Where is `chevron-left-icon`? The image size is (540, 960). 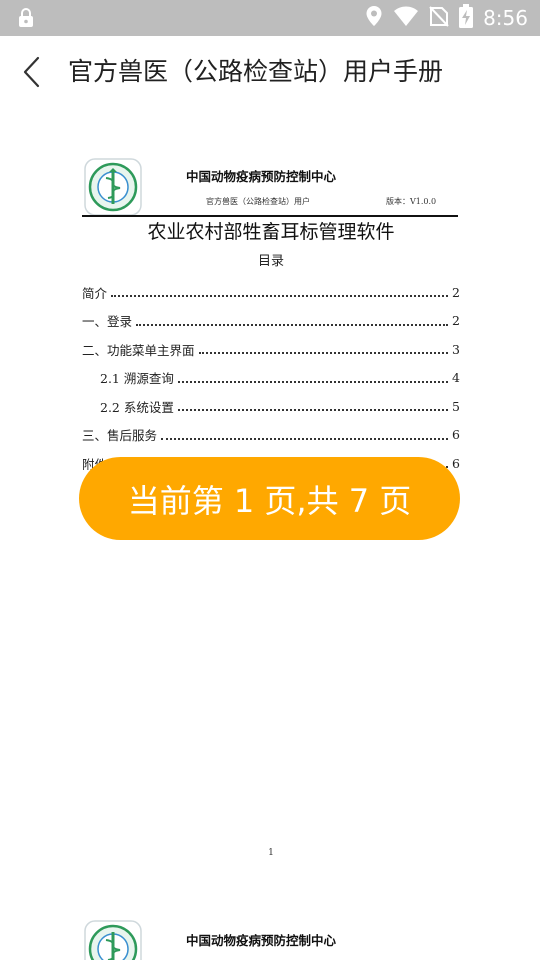 chevron-left-icon is located at coordinates (31, 72).